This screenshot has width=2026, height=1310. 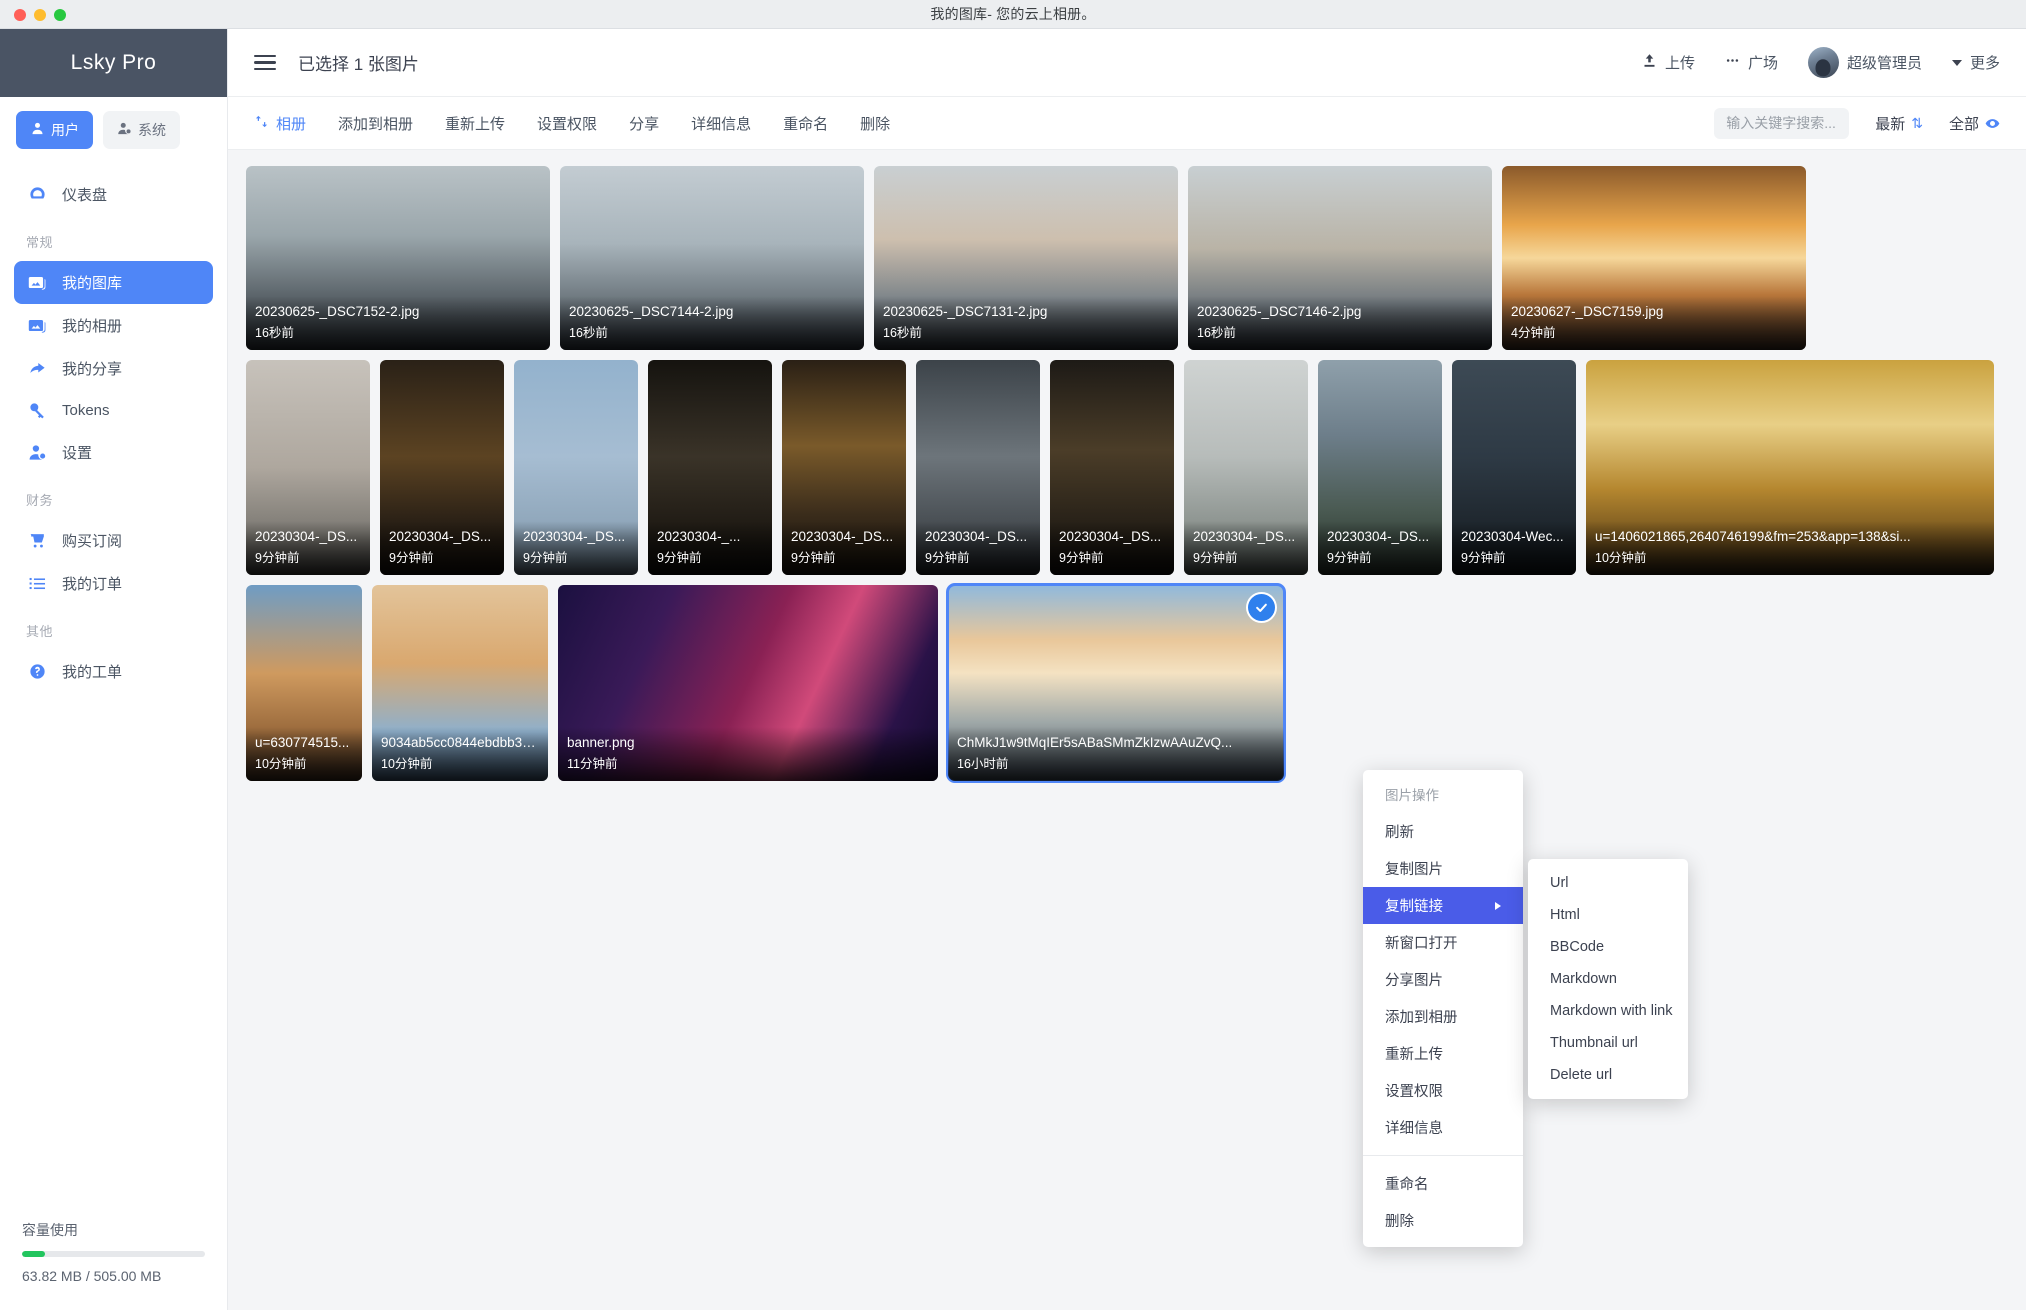 I want to click on sidebar-item-my-gallery: 我的图库, so click(x=113, y=282).